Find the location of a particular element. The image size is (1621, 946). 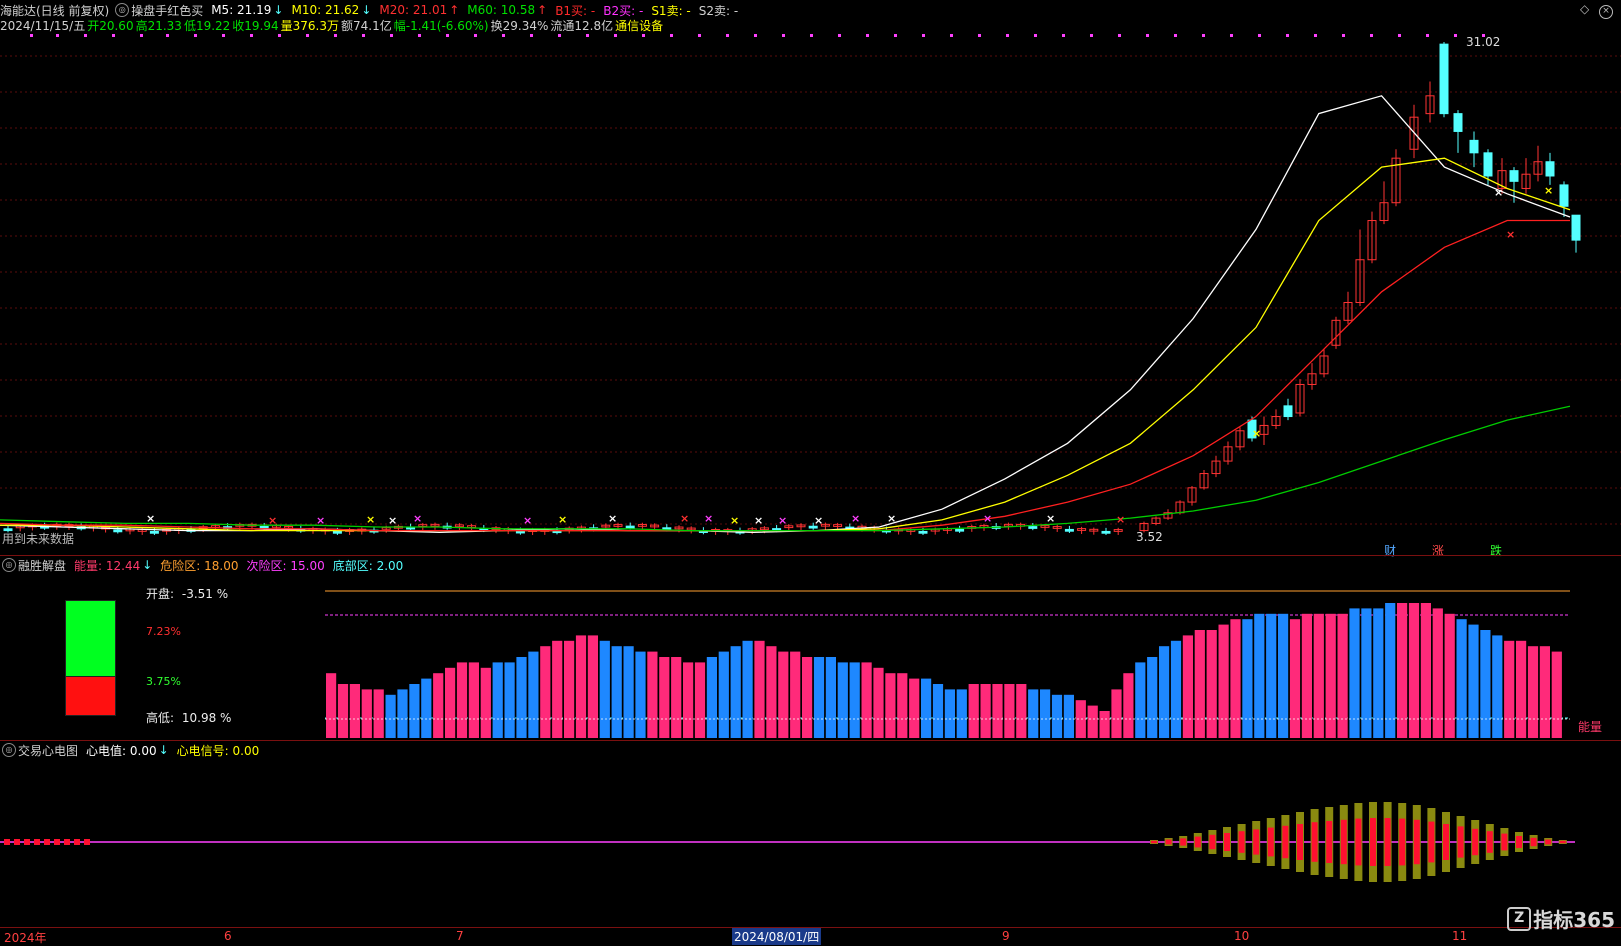

tag-finance: 财 is located at coordinates (1390, 550).